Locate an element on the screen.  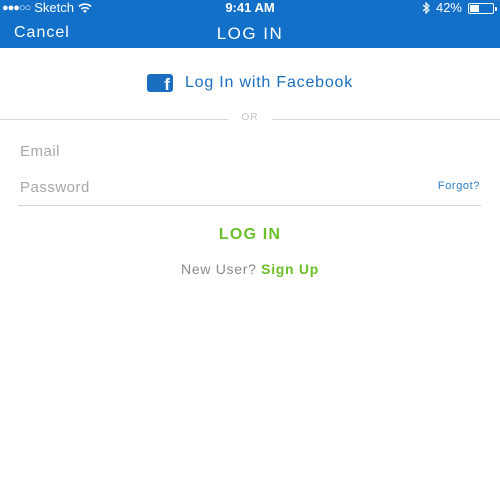
status-right: 42% is located at coordinates (459, 8).